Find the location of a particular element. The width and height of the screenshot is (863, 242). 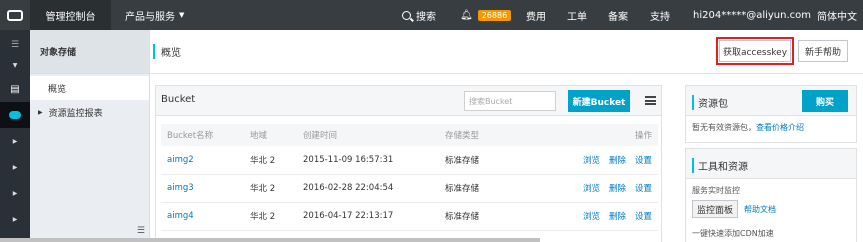

list-view-icon is located at coordinates (650, 100).